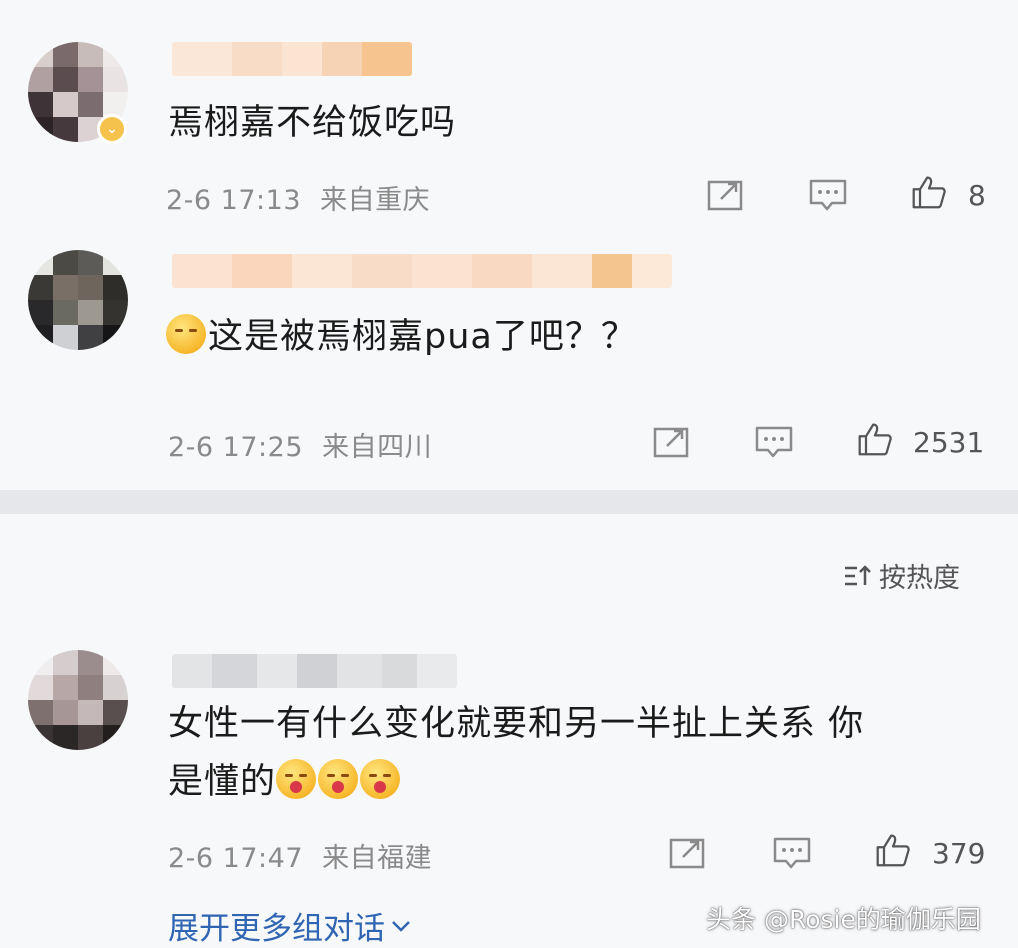  Describe the element at coordinates (516, 782) in the screenshot. I see `comment-text-line: 是懂的` at that location.